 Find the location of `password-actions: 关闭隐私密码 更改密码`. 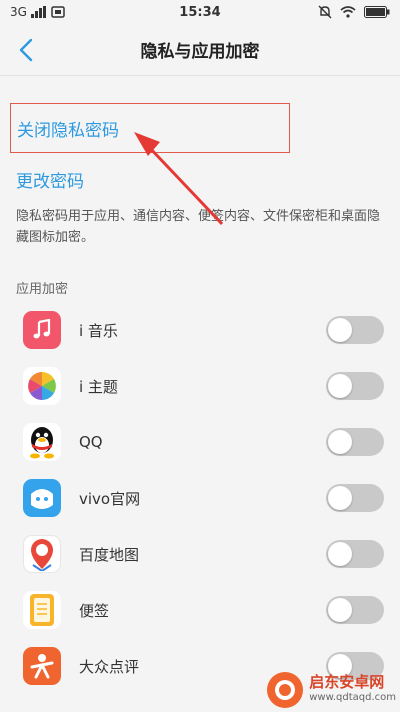

password-actions: 关闭隐私密码 更改密码 is located at coordinates (200, 152).